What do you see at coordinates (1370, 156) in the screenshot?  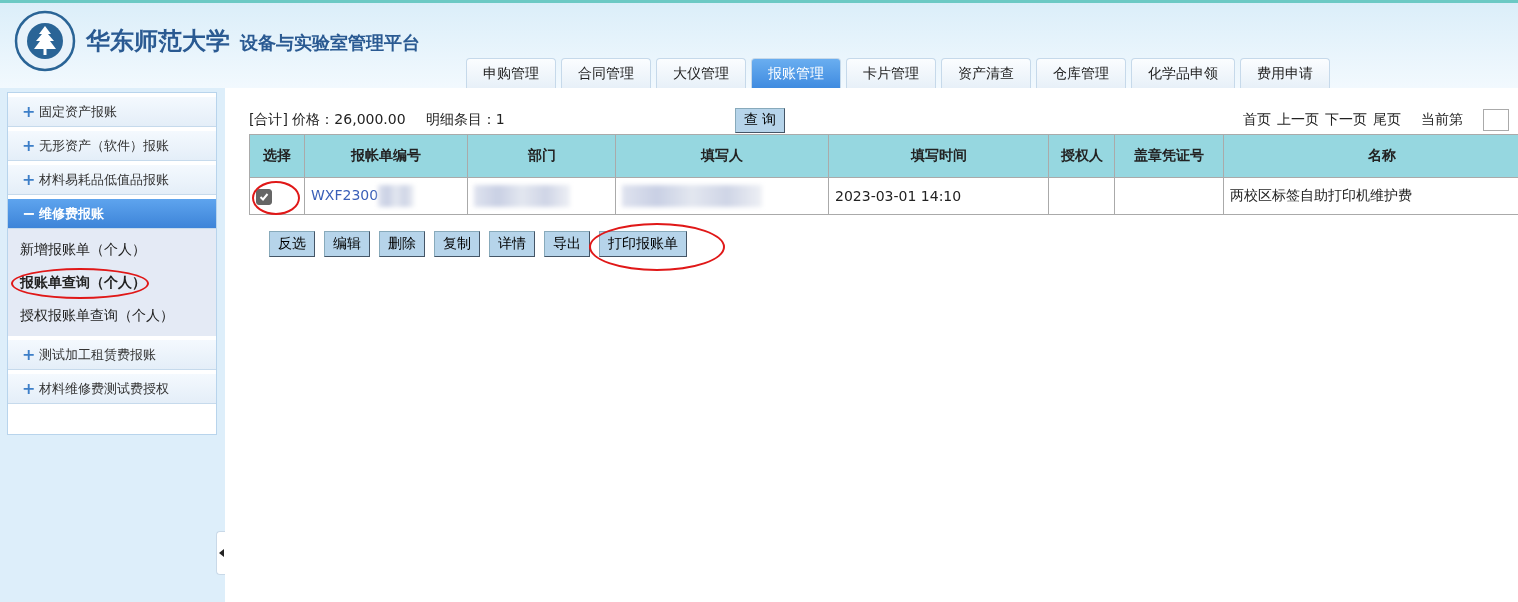 I see `column-header: 名称` at bounding box center [1370, 156].